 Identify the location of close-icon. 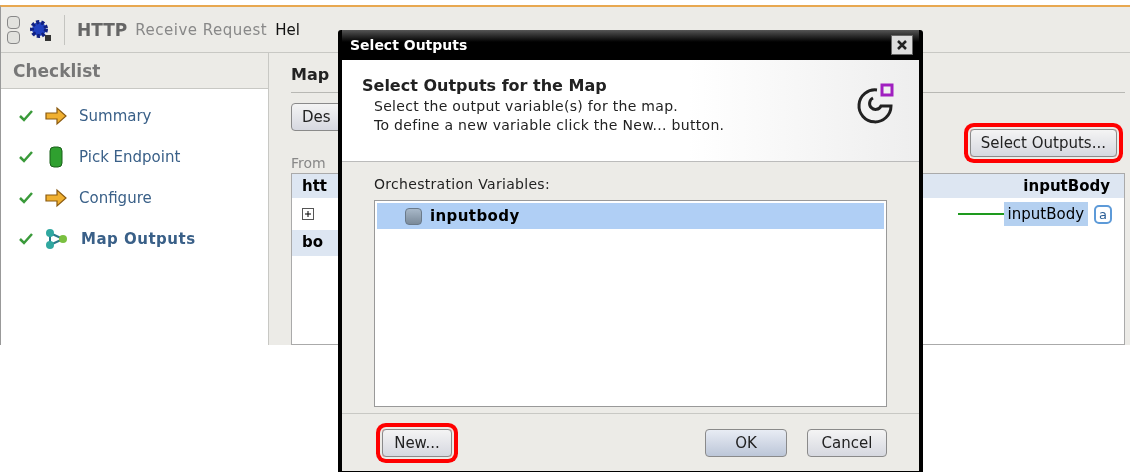
(902, 45).